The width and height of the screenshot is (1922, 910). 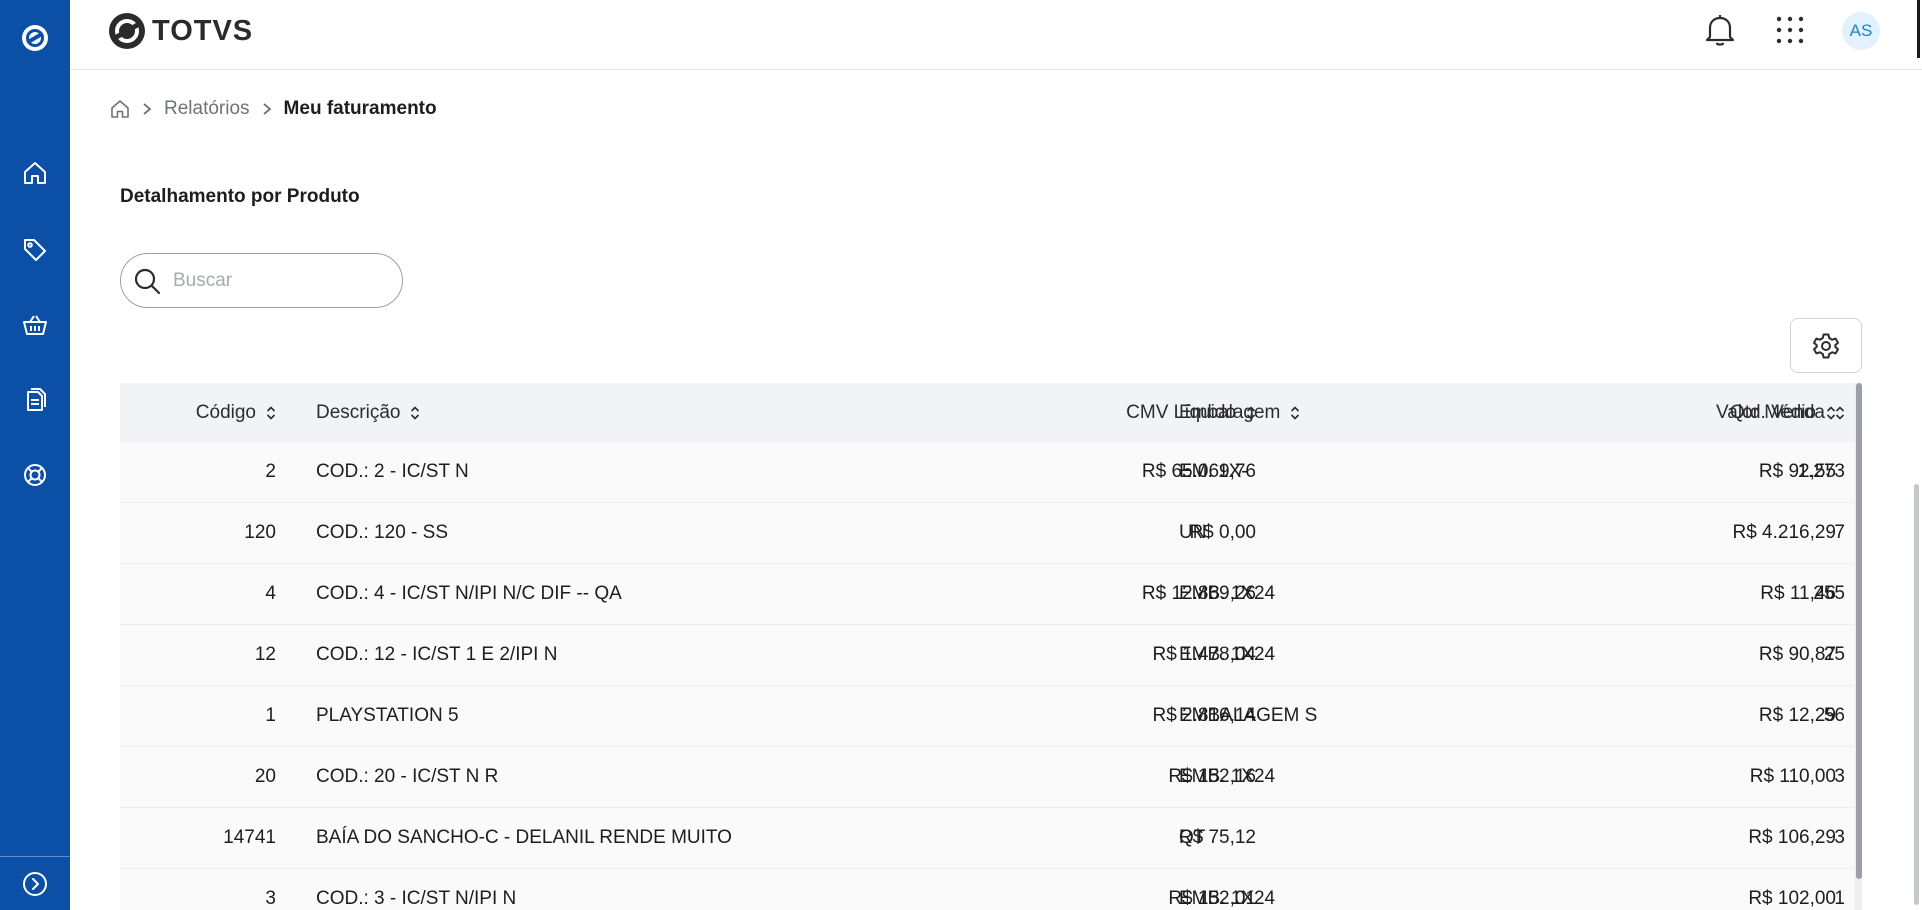 What do you see at coordinates (524, 837) in the screenshot?
I see `cell-descricao: BAÍA DO SANCHO-C - DELANIL RENDE MUITO` at bounding box center [524, 837].